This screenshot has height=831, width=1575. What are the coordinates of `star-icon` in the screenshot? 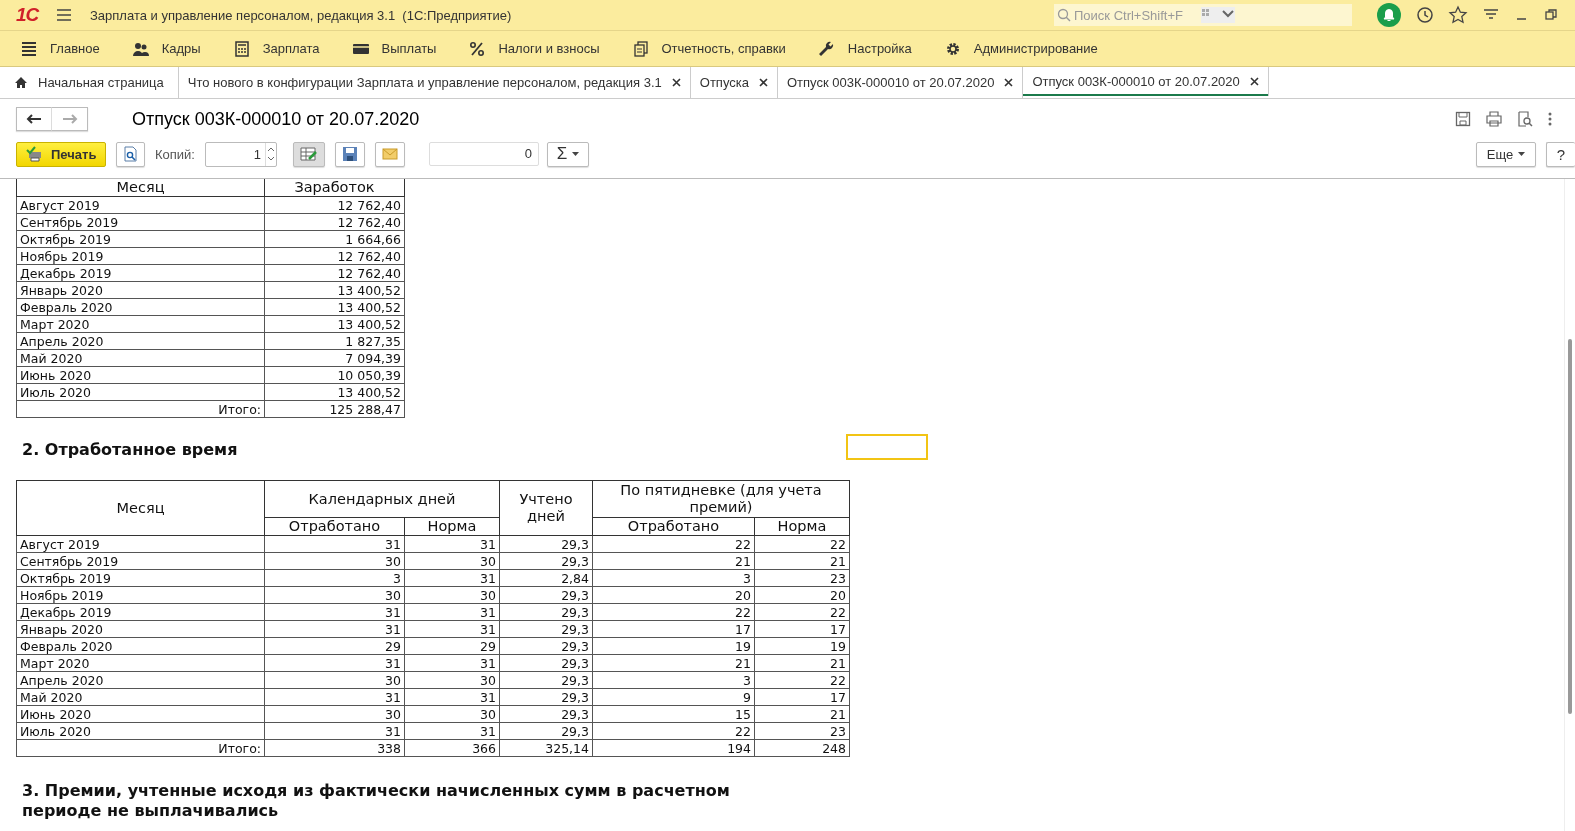 It's located at (1458, 15).